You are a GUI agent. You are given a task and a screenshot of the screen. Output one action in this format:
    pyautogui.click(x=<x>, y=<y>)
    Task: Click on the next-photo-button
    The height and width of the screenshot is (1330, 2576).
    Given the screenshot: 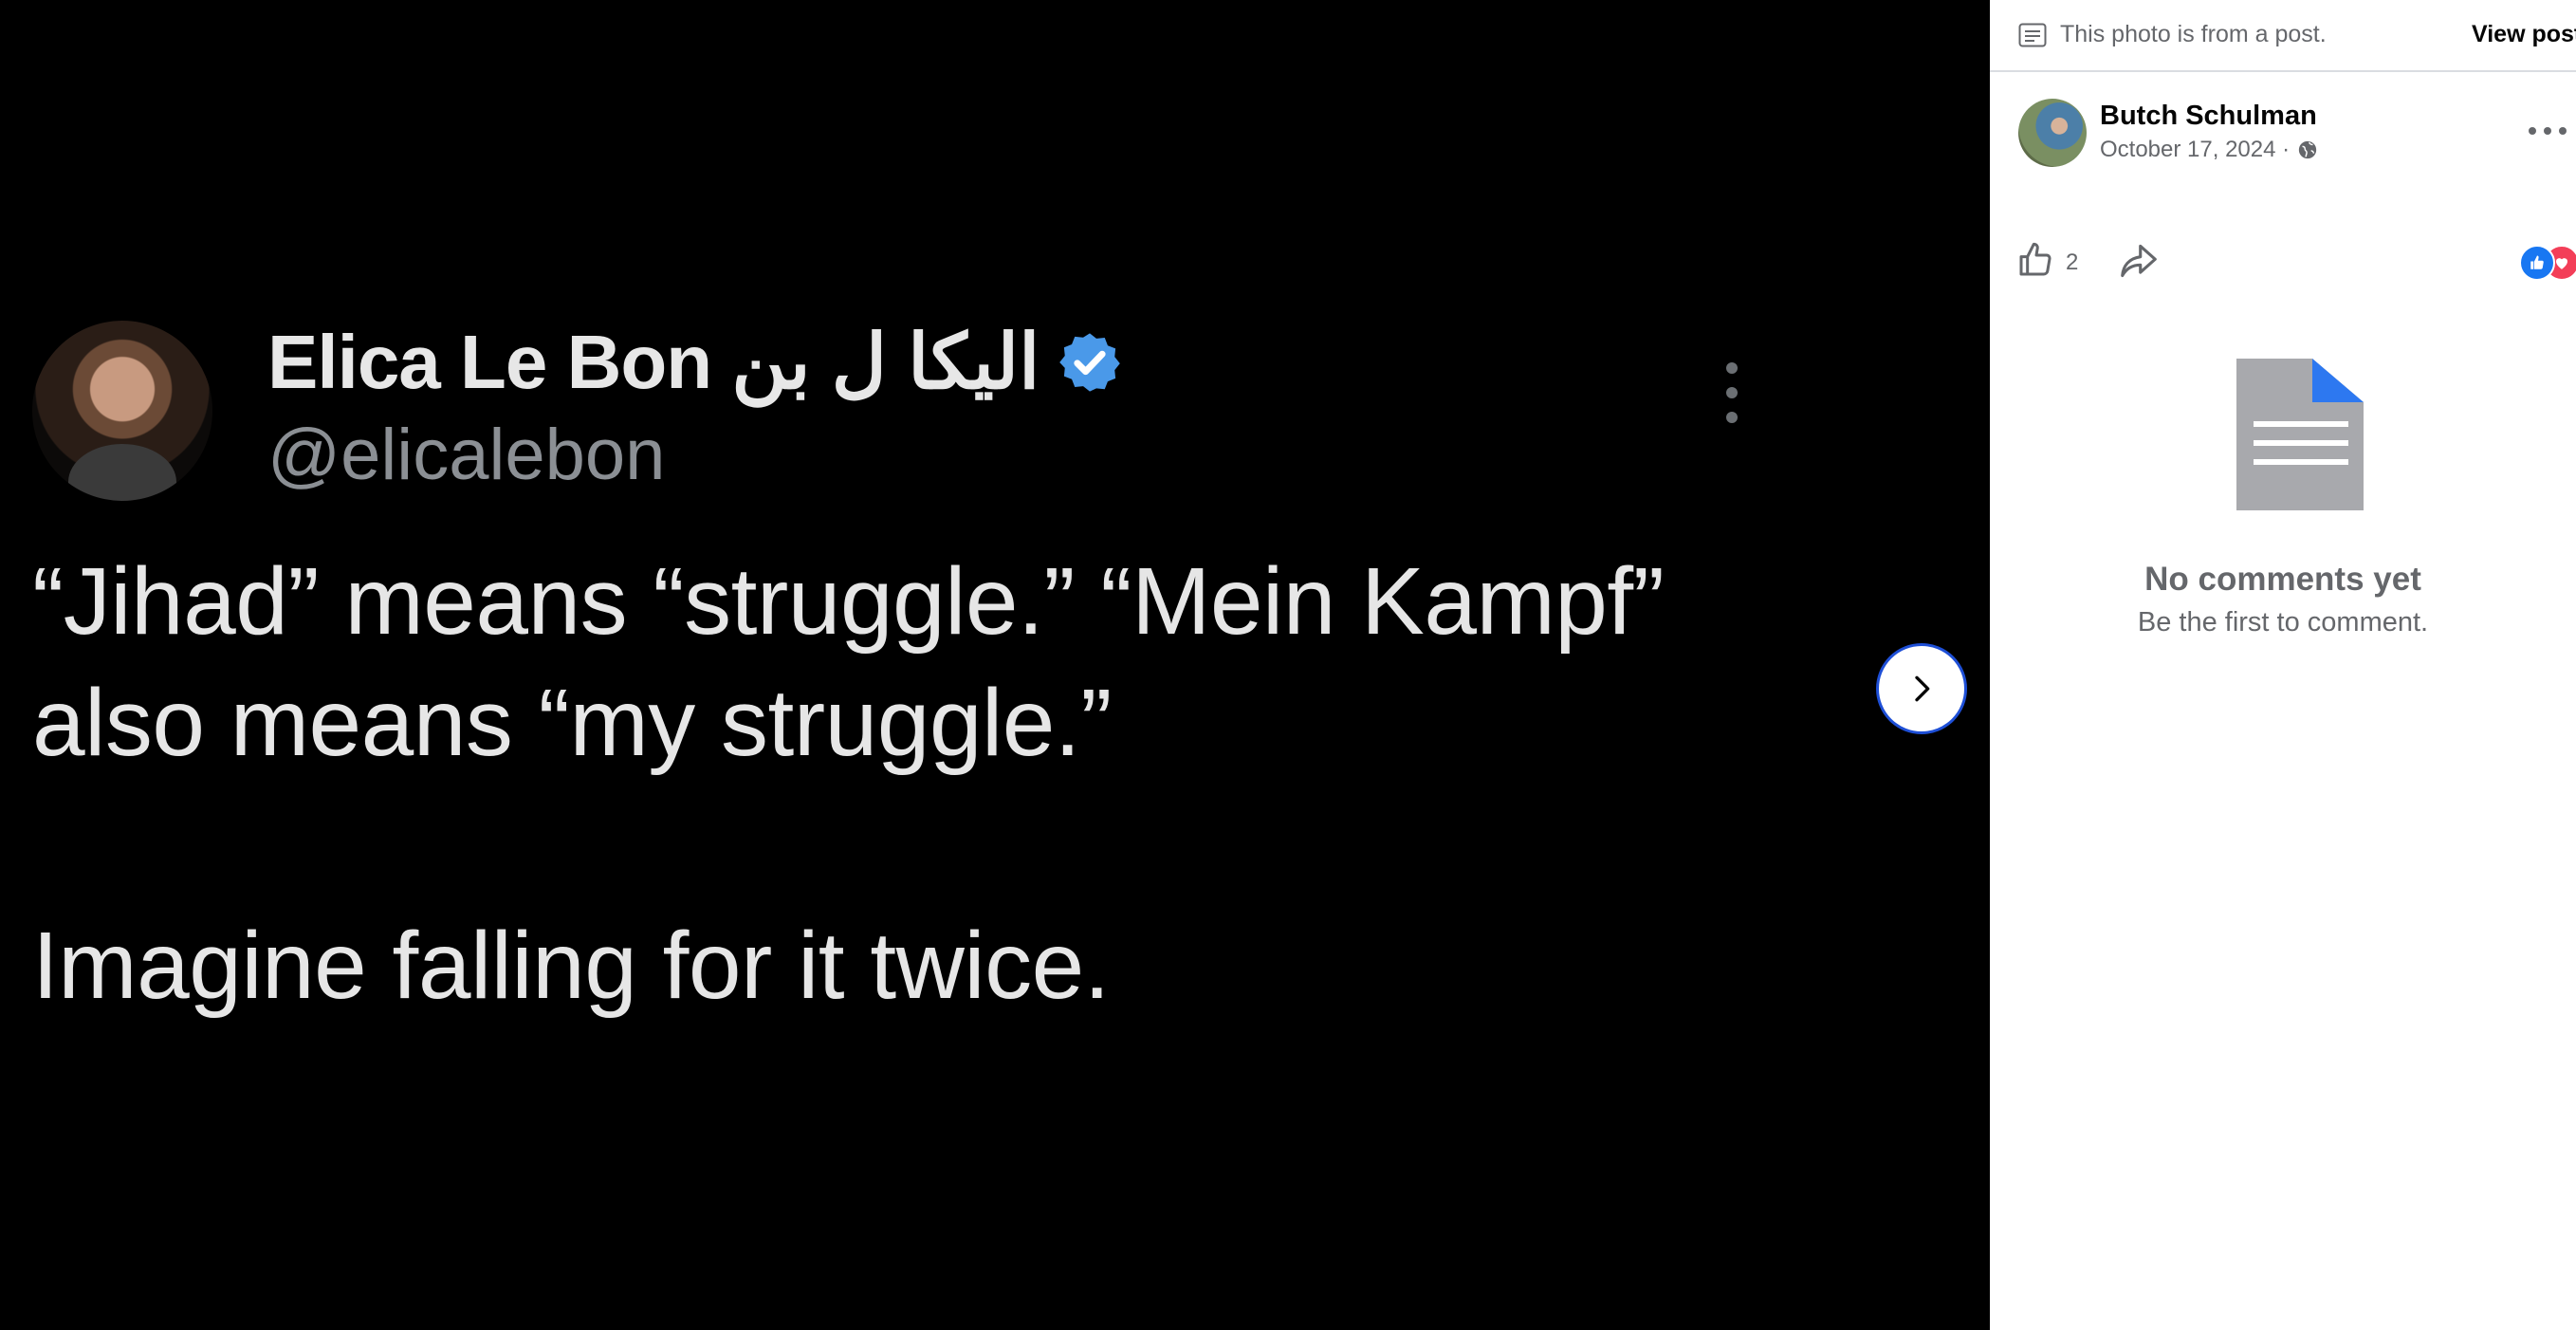 What is the action you would take?
    pyautogui.click(x=1921, y=688)
    